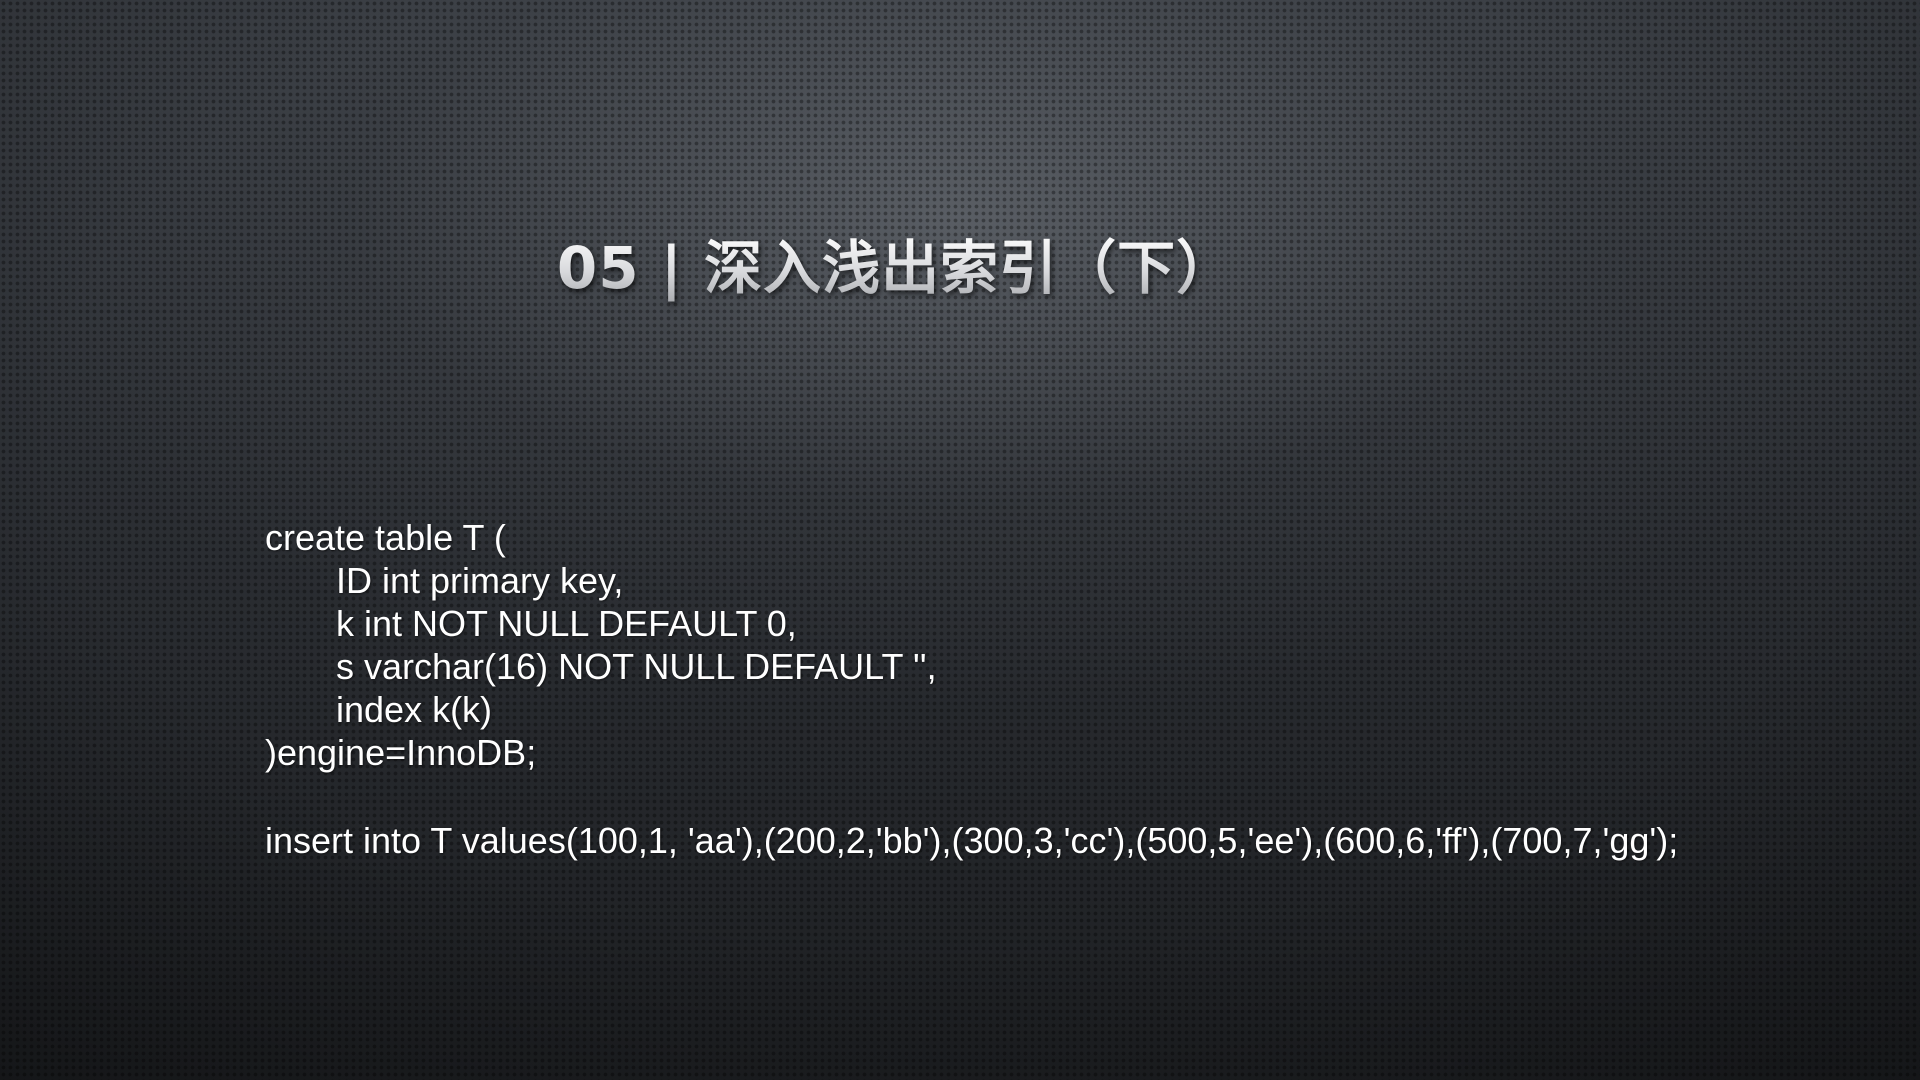 This screenshot has width=1920, height=1080. What do you see at coordinates (896, 268) in the screenshot?
I see `slide-title: 05 | 深入浅出索引（下）` at bounding box center [896, 268].